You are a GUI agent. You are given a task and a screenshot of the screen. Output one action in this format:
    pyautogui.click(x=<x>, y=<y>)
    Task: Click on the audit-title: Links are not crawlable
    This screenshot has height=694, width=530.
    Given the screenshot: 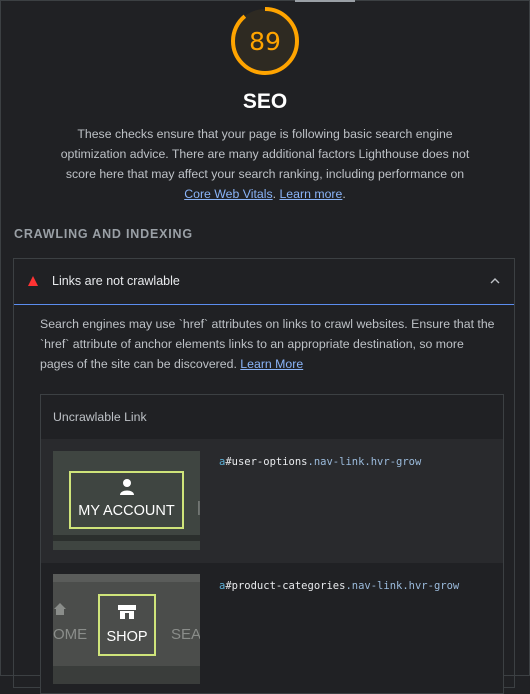 What is the action you would take?
    pyautogui.click(x=116, y=281)
    